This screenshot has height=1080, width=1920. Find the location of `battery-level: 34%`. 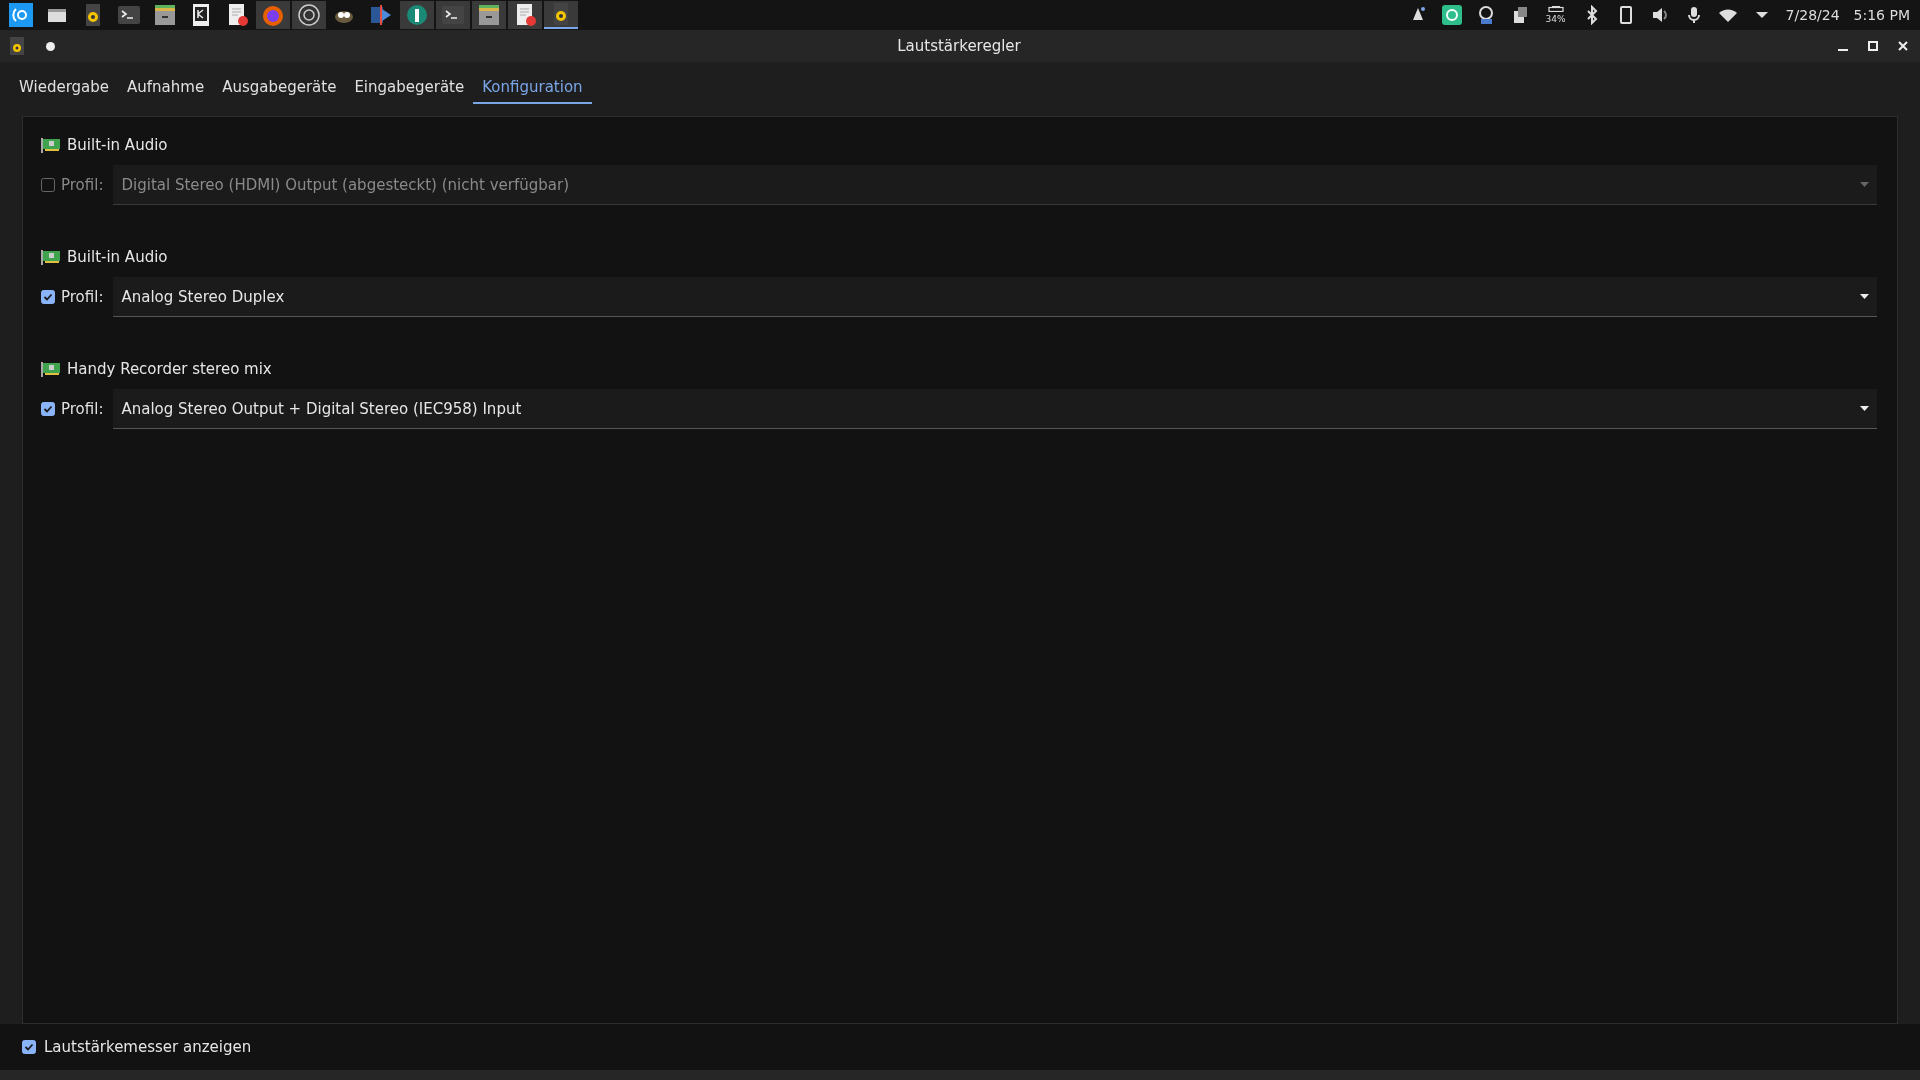

battery-level: 34% is located at coordinates (1555, 18).